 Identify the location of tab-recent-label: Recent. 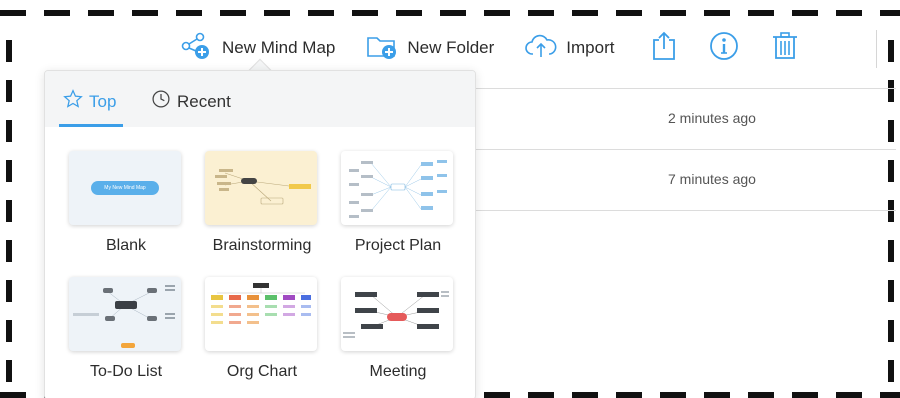
(204, 101).